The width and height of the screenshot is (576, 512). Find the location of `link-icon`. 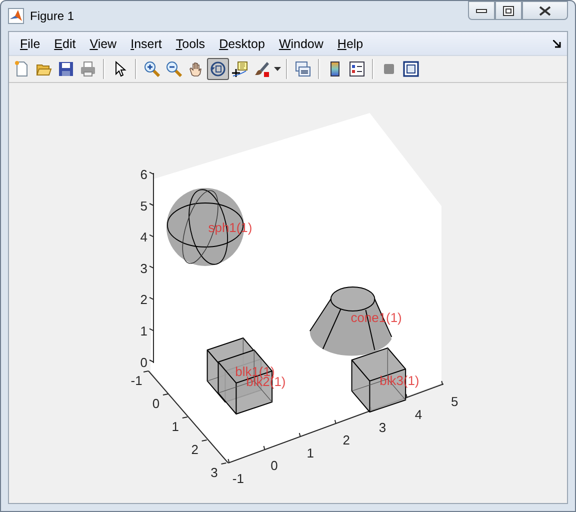

link-icon is located at coordinates (303, 69).